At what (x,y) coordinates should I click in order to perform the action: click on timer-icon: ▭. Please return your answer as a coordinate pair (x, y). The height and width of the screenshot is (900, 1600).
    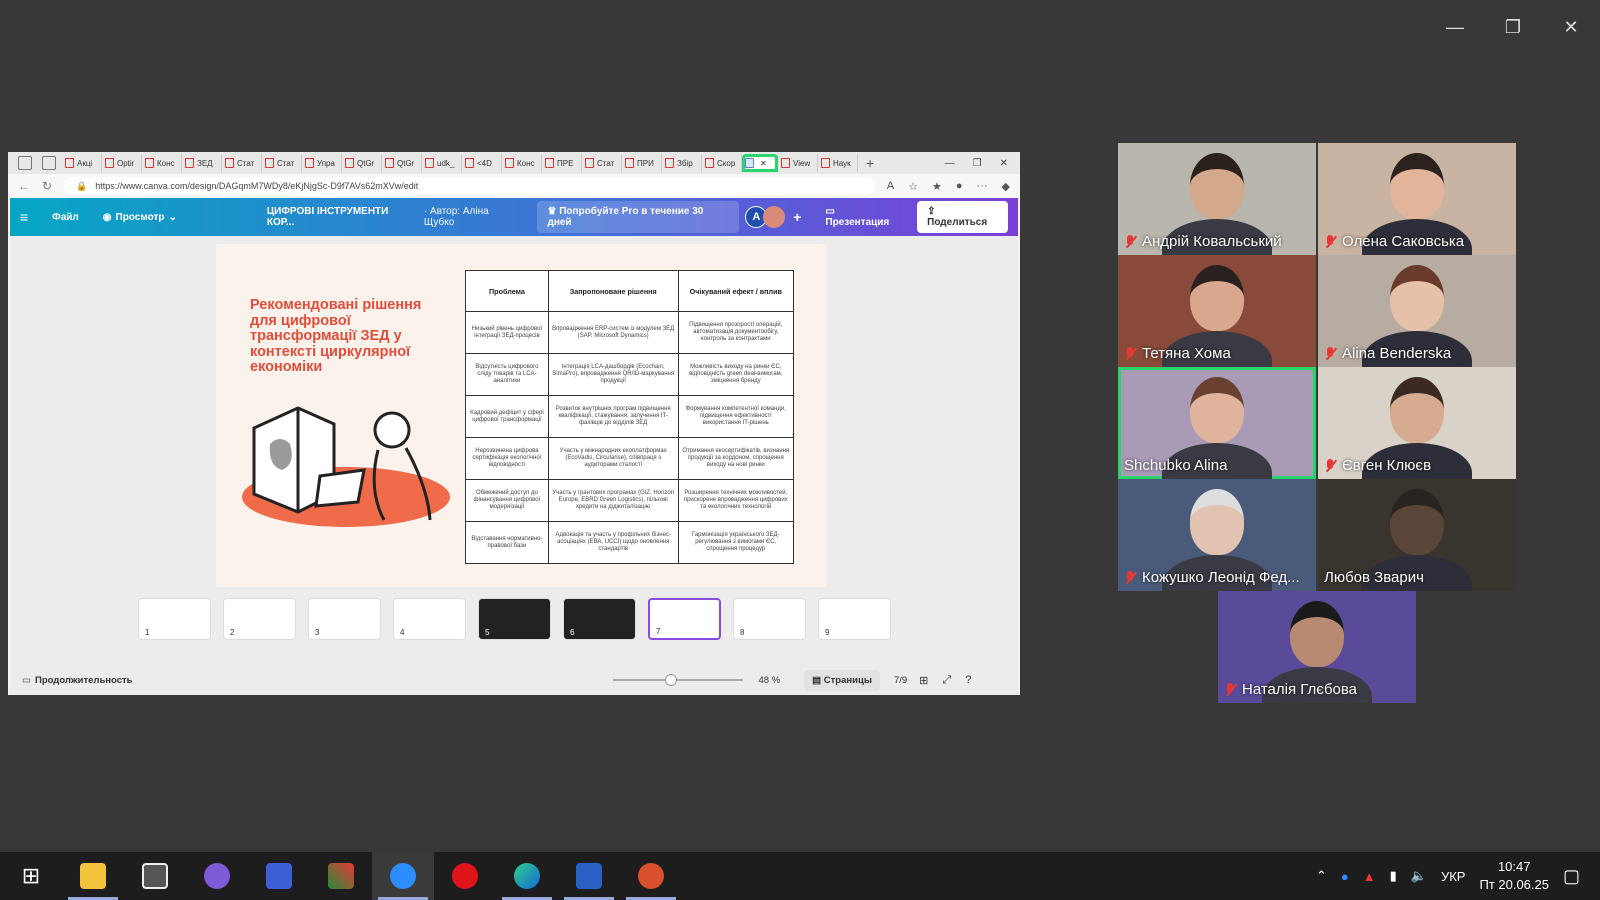
    Looking at the image, I should click on (26, 680).